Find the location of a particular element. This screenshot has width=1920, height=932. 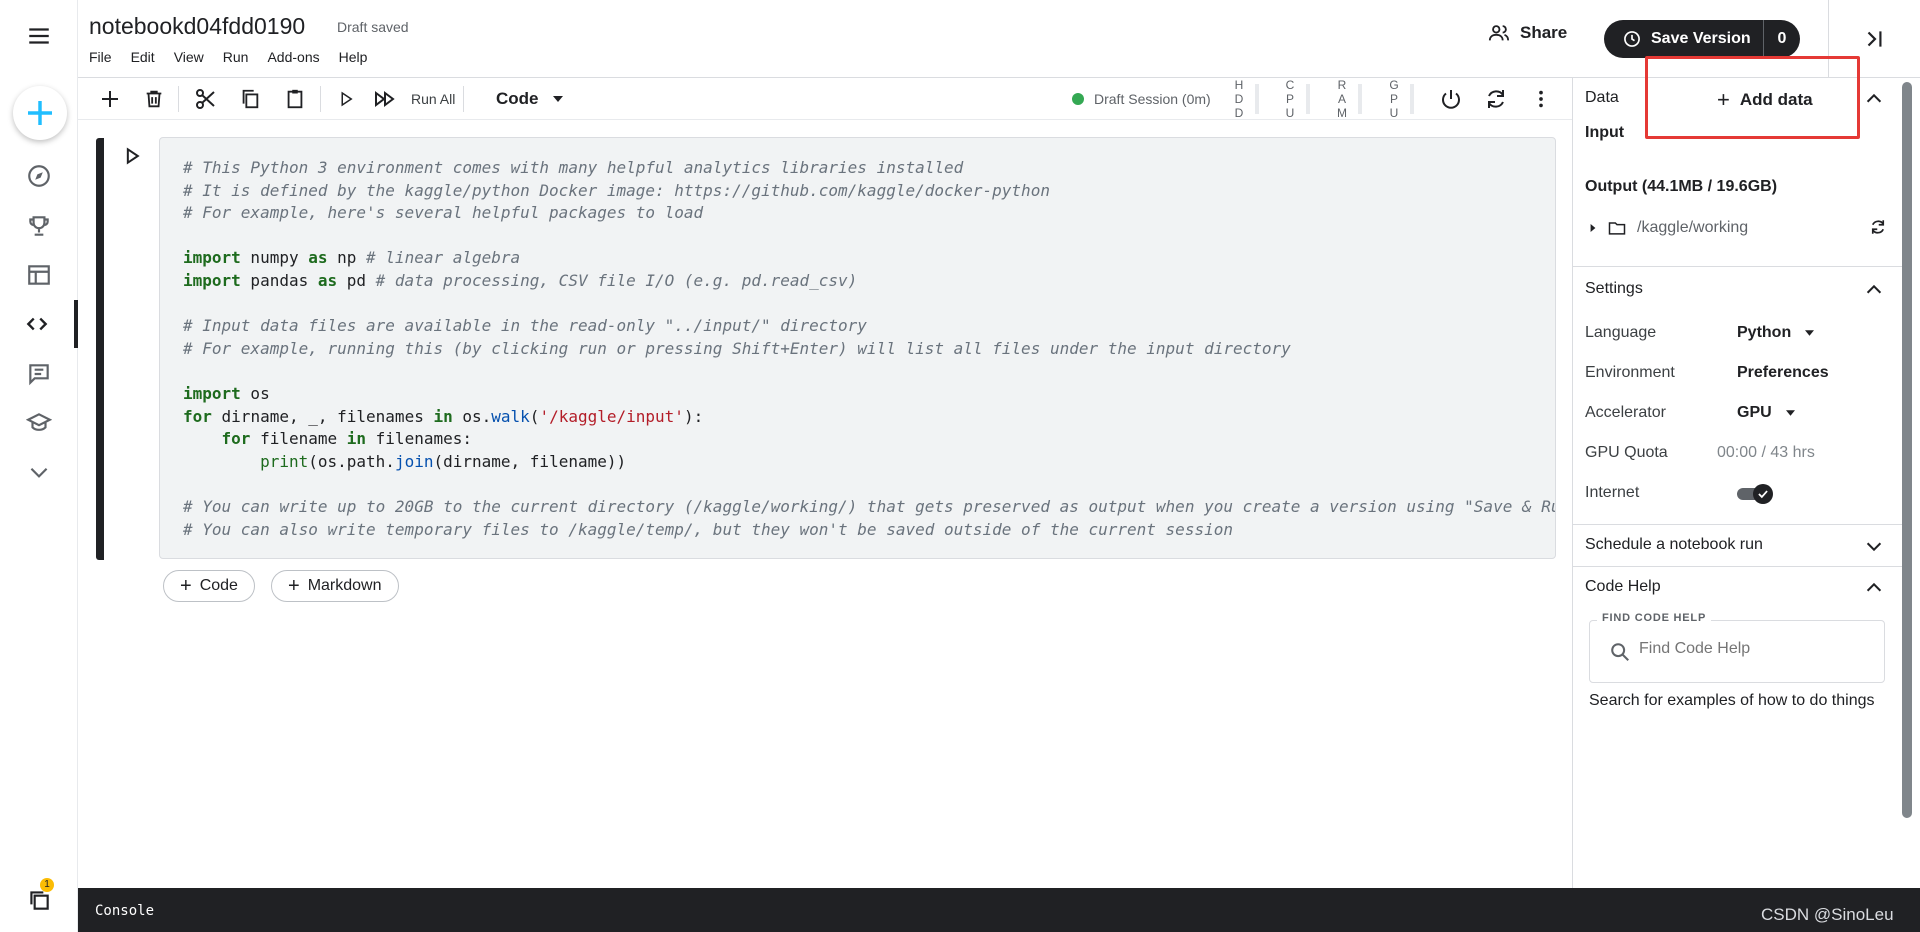

notification-badge: 1 is located at coordinates (47, 885).